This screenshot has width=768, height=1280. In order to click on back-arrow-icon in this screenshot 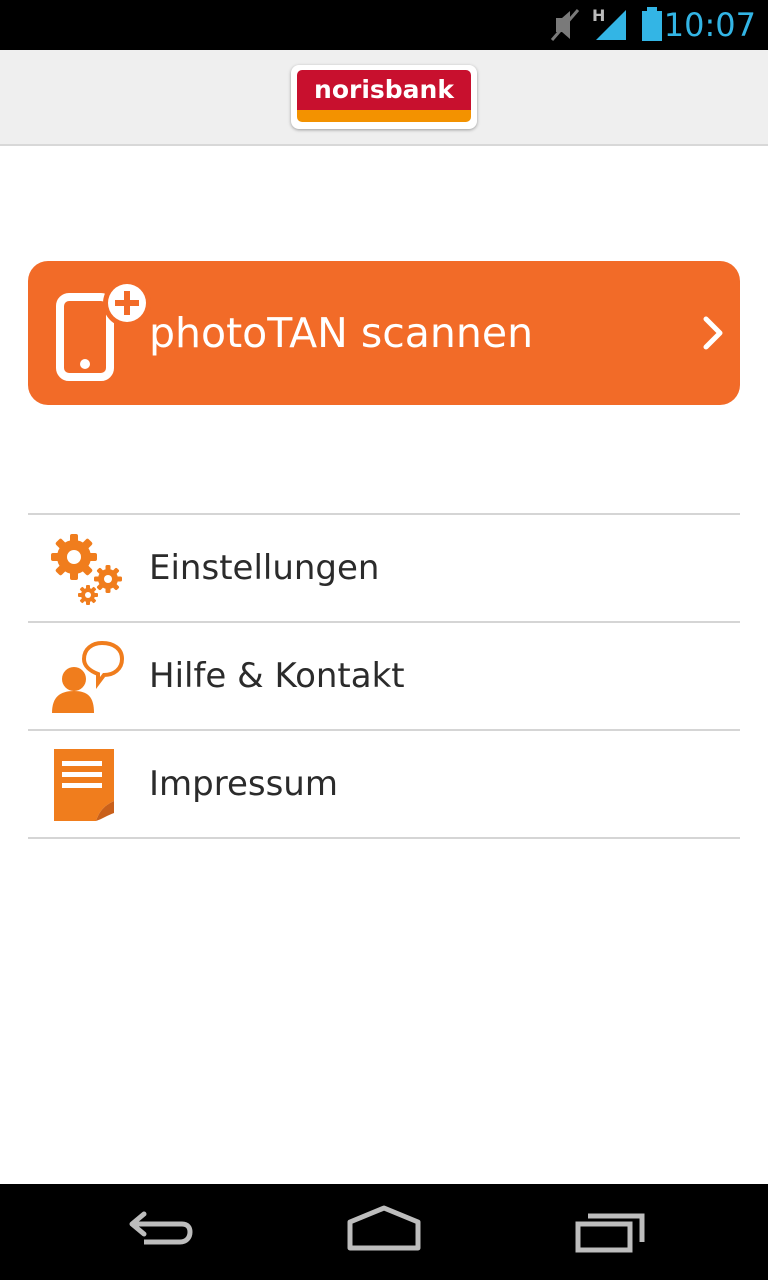, I will do `click(161, 1228)`.